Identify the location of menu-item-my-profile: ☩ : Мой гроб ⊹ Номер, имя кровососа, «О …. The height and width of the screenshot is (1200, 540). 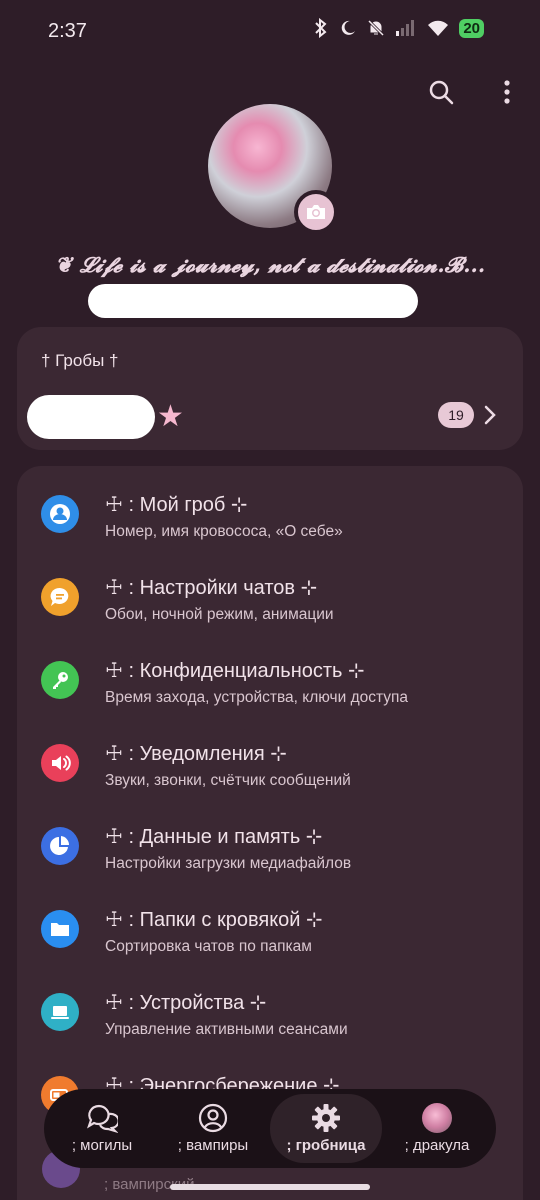
(270, 516).